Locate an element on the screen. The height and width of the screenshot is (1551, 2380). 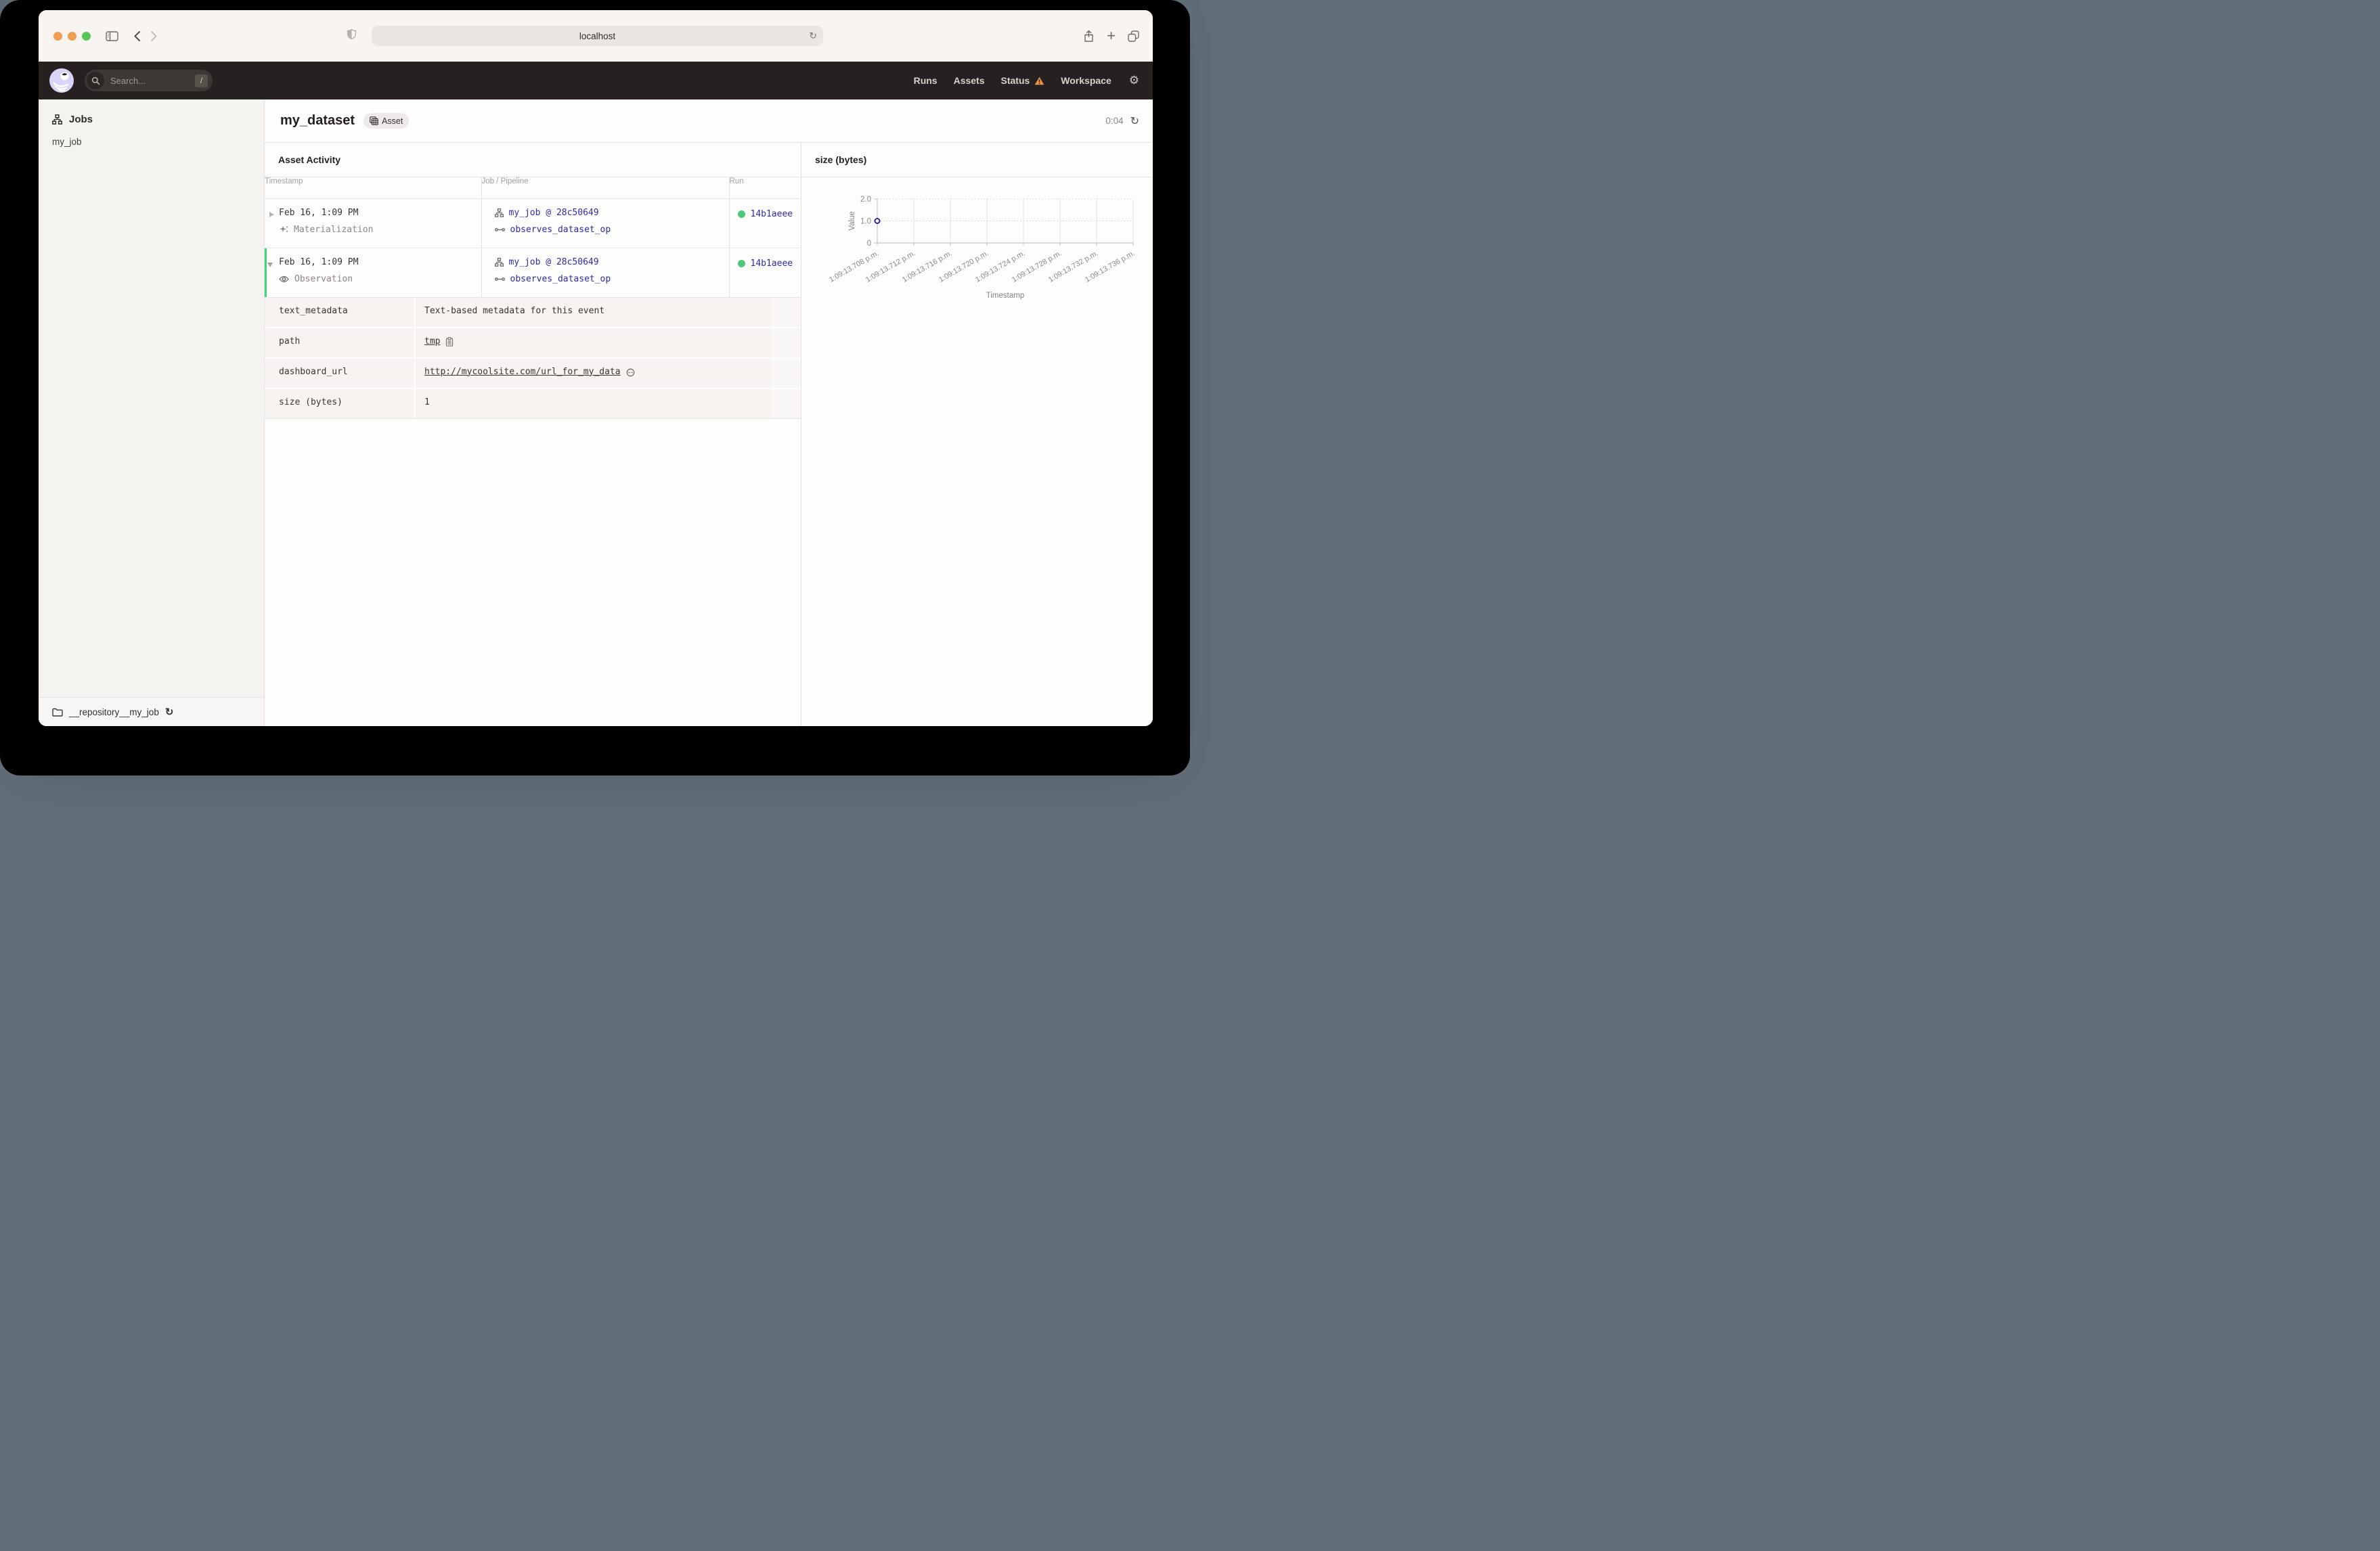
folder-icon is located at coordinates (58, 712).